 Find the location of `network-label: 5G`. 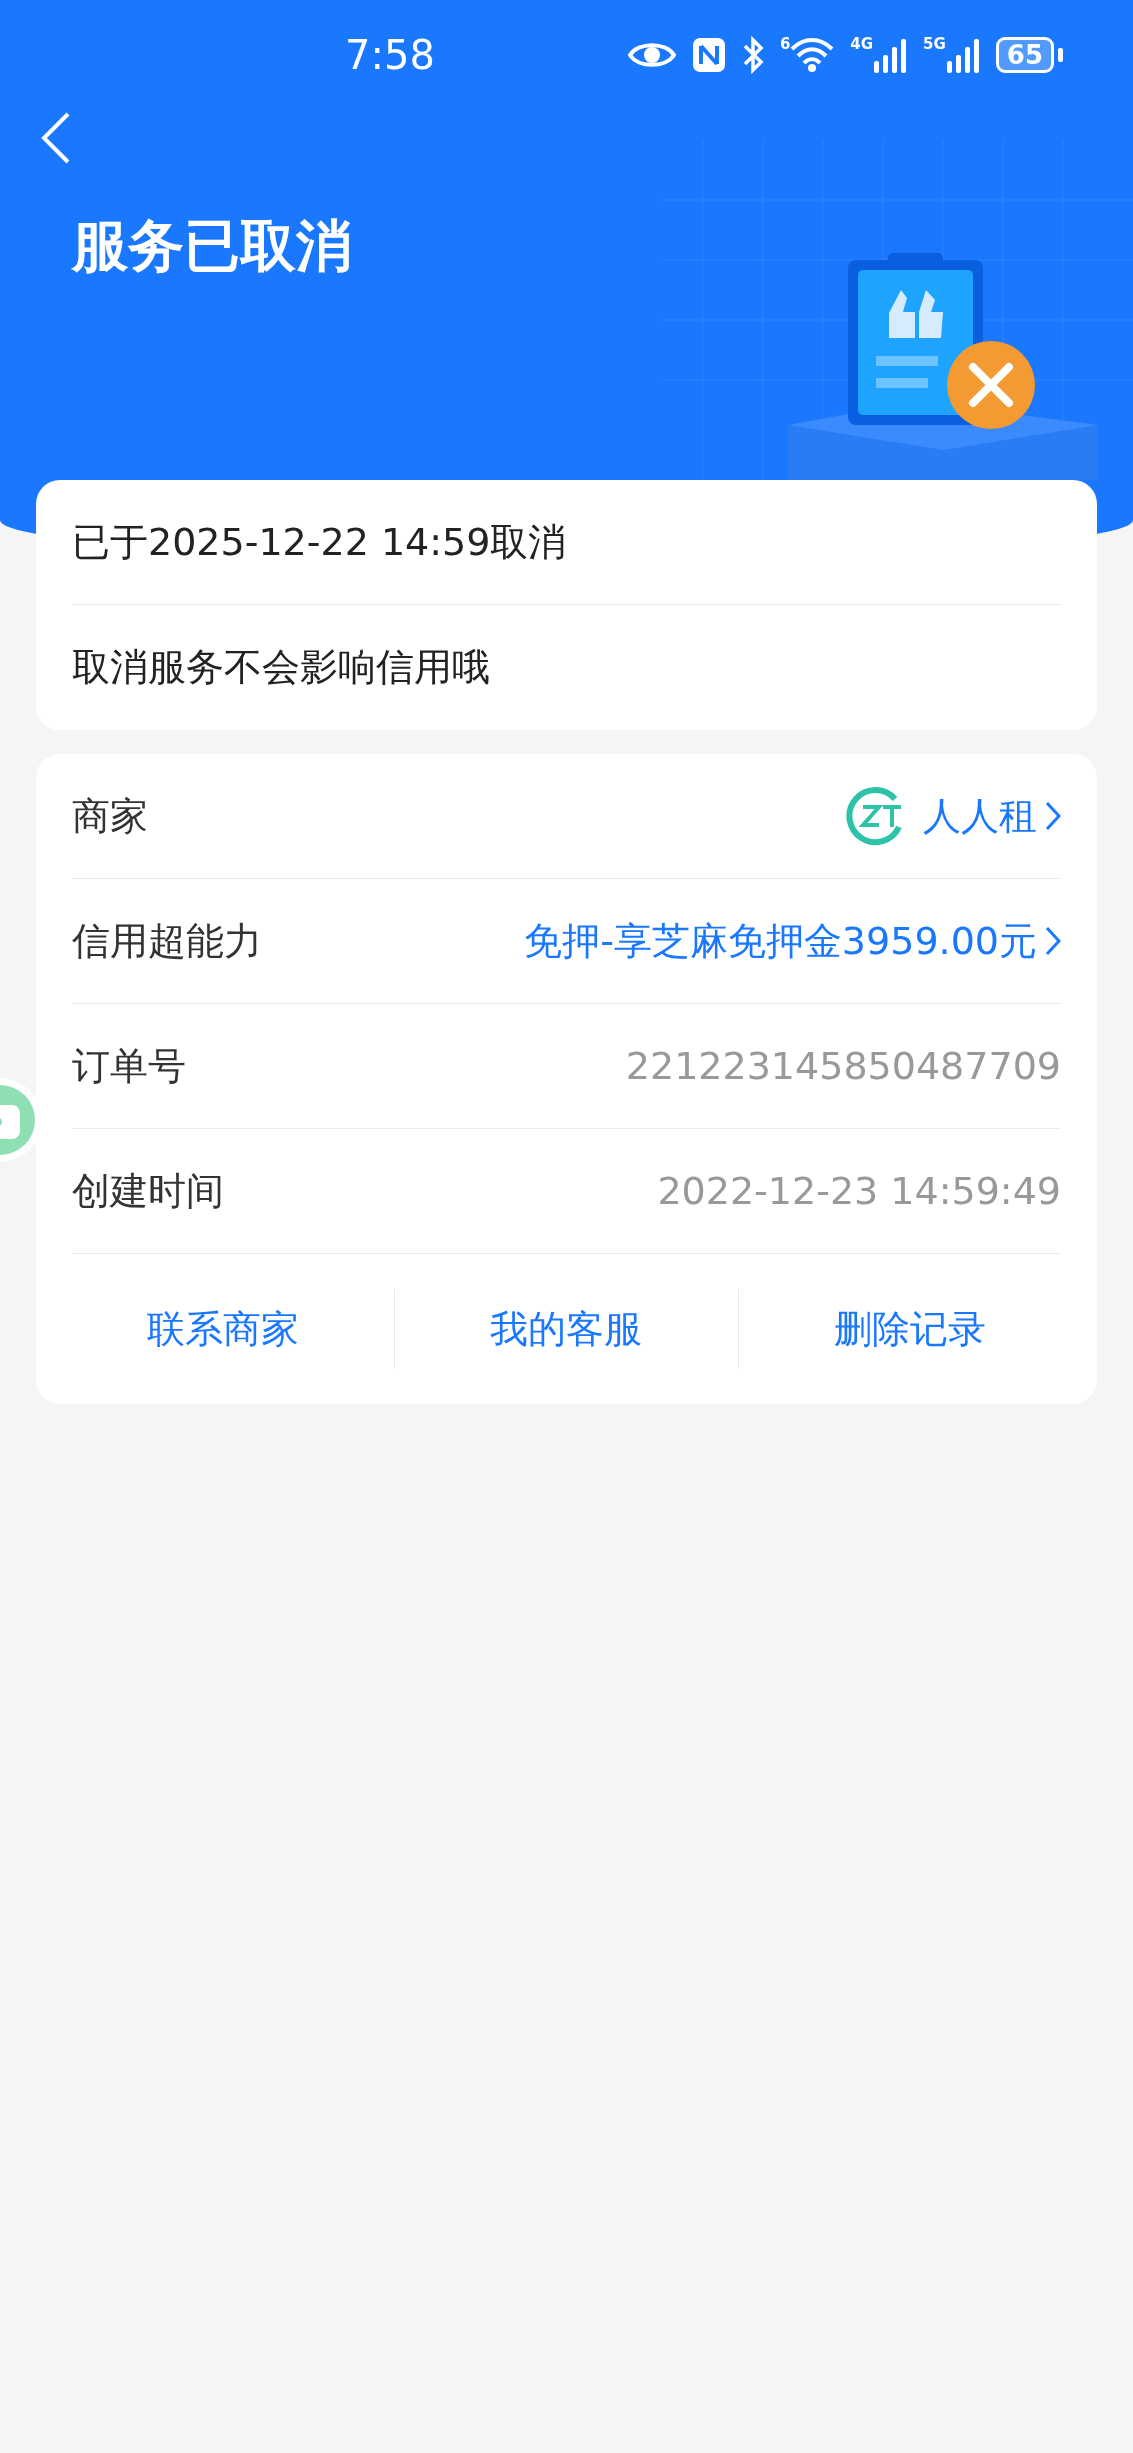

network-label: 5G is located at coordinates (934, 44).